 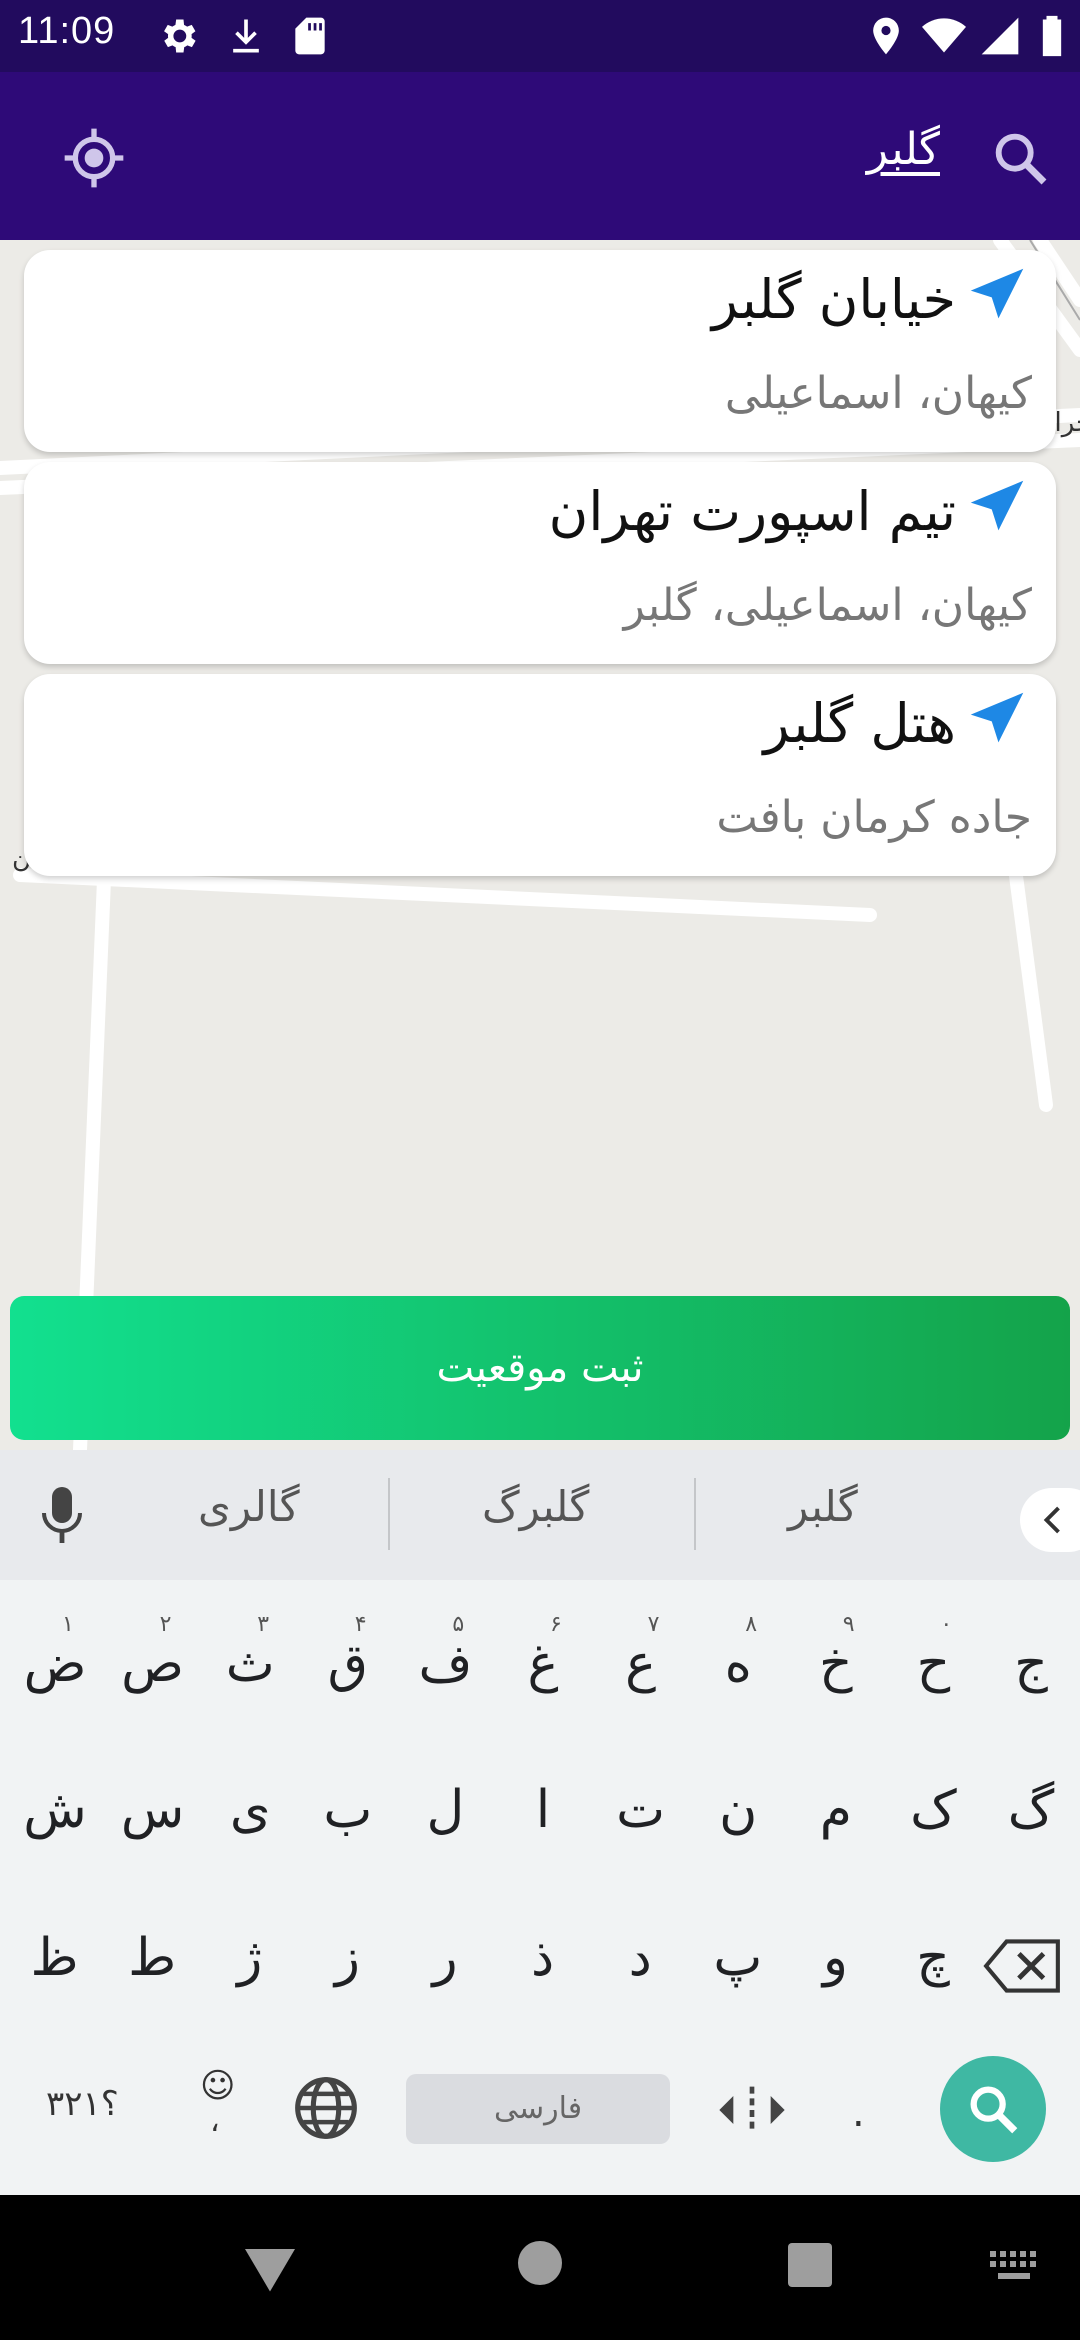 I want to click on result-card: خیابان گلبر کیهان، اسماعیلی, so click(x=540, y=351).